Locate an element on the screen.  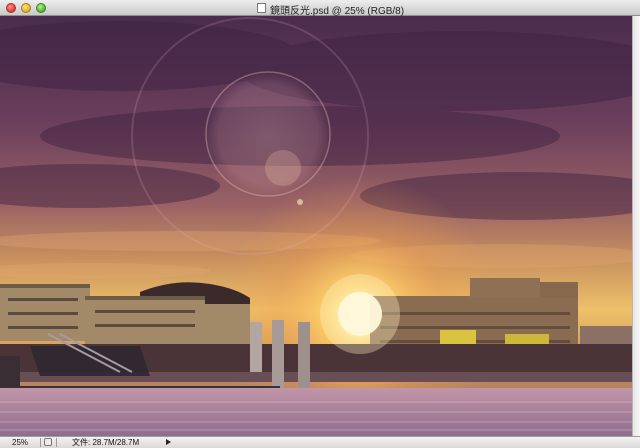
vertical-scrollbar is located at coordinates (636, 226).